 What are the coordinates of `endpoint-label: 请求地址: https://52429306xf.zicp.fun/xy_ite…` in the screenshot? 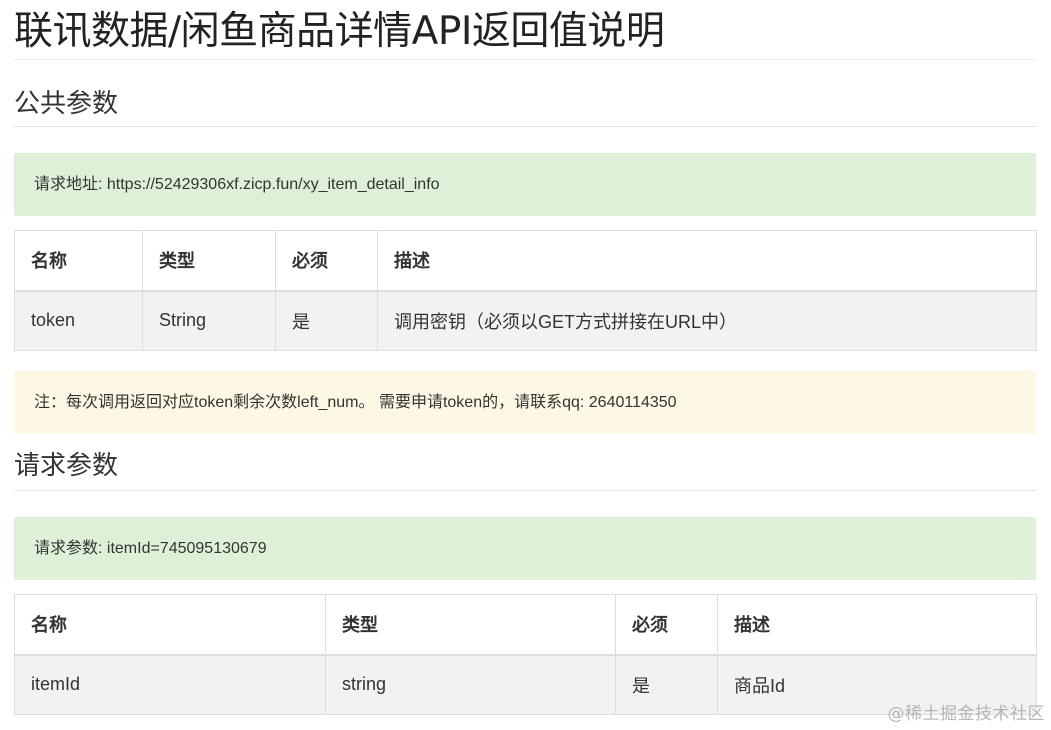 It's located at (237, 184).